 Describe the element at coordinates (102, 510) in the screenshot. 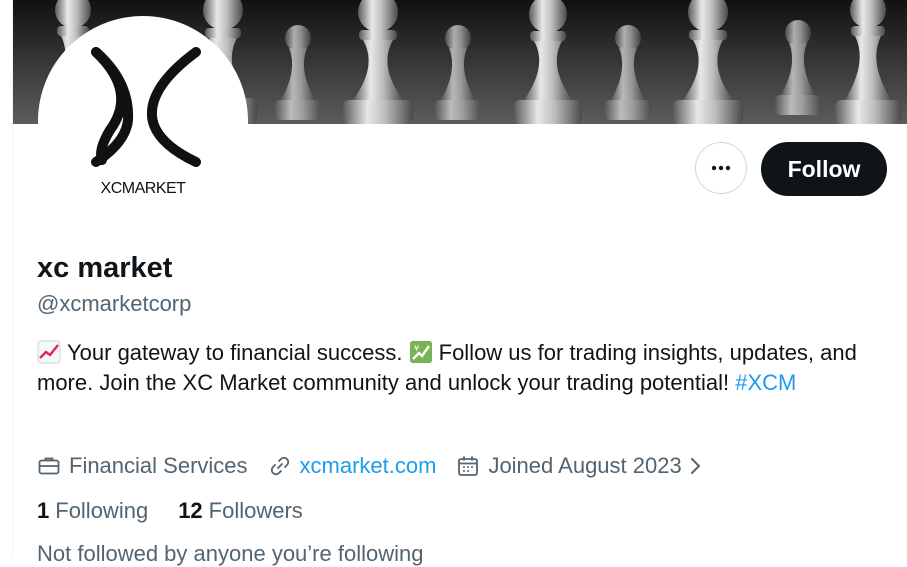

I see `following-label: Following` at that location.